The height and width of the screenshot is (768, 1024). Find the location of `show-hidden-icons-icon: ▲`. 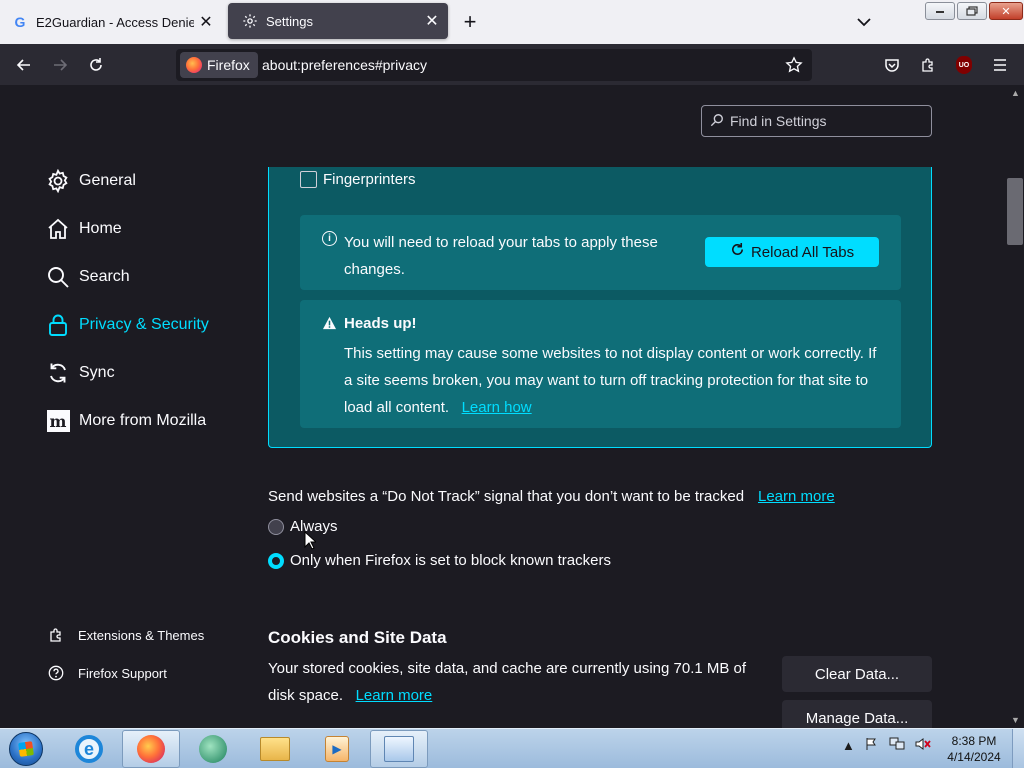

show-hidden-icons-icon: ▲ is located at coordinates (848, 745).